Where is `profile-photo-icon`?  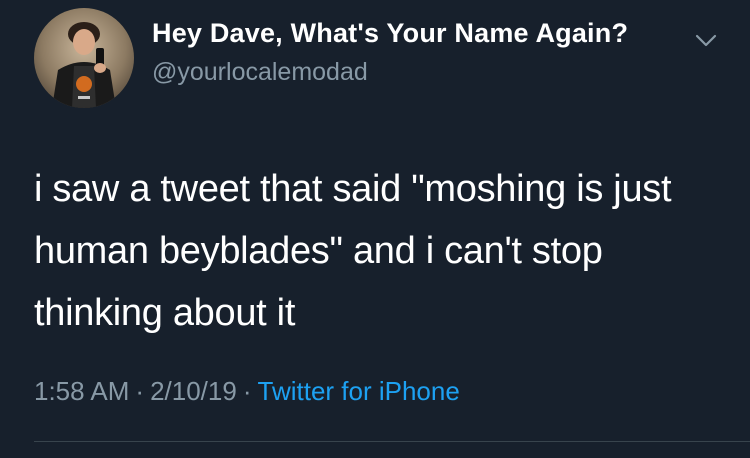 profile-photo-icon is located at coordinates (84, 58).